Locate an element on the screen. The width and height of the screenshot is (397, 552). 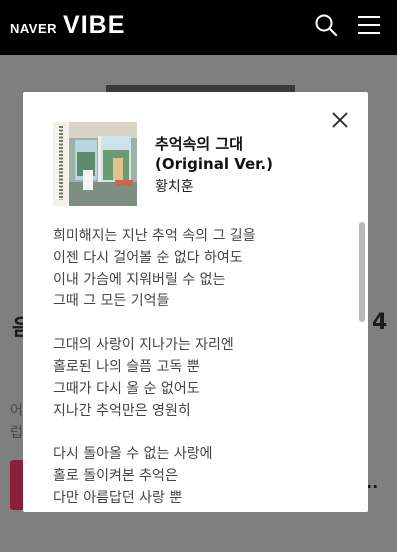
naver-vibe-logo: NAVER VIBE is located at coordinates (67, 25).